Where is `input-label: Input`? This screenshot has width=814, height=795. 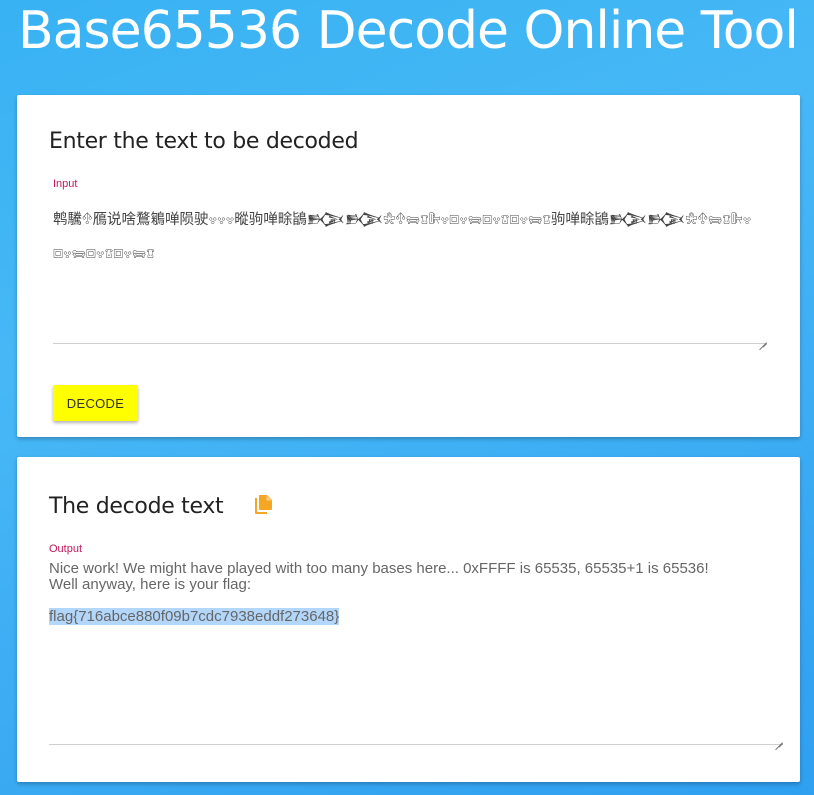 input-label: Input is located at coordinates (65, 184).